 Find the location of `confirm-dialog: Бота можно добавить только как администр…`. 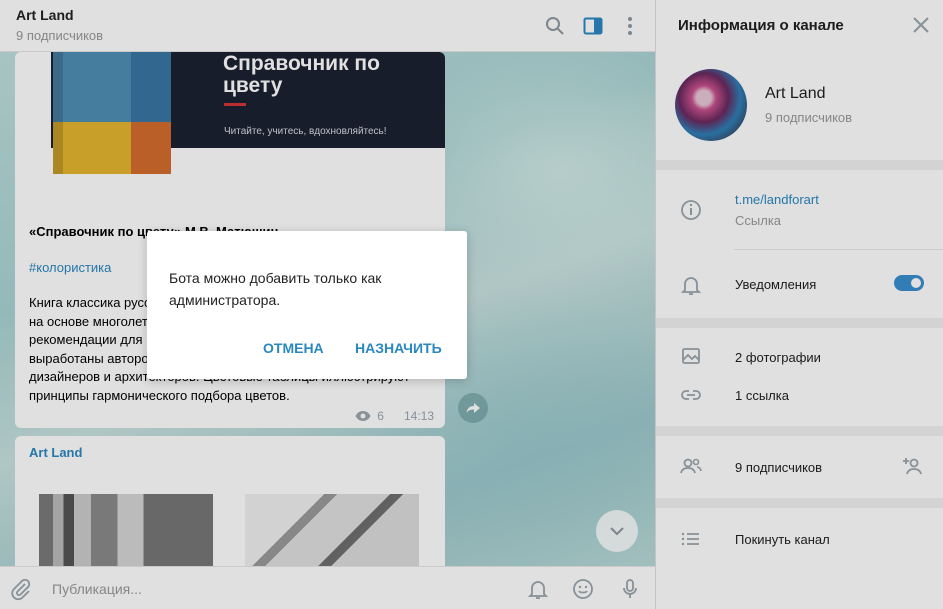

confirm-dialog: Бота можно добавить только как администр… is located at coordinates (307, 305).